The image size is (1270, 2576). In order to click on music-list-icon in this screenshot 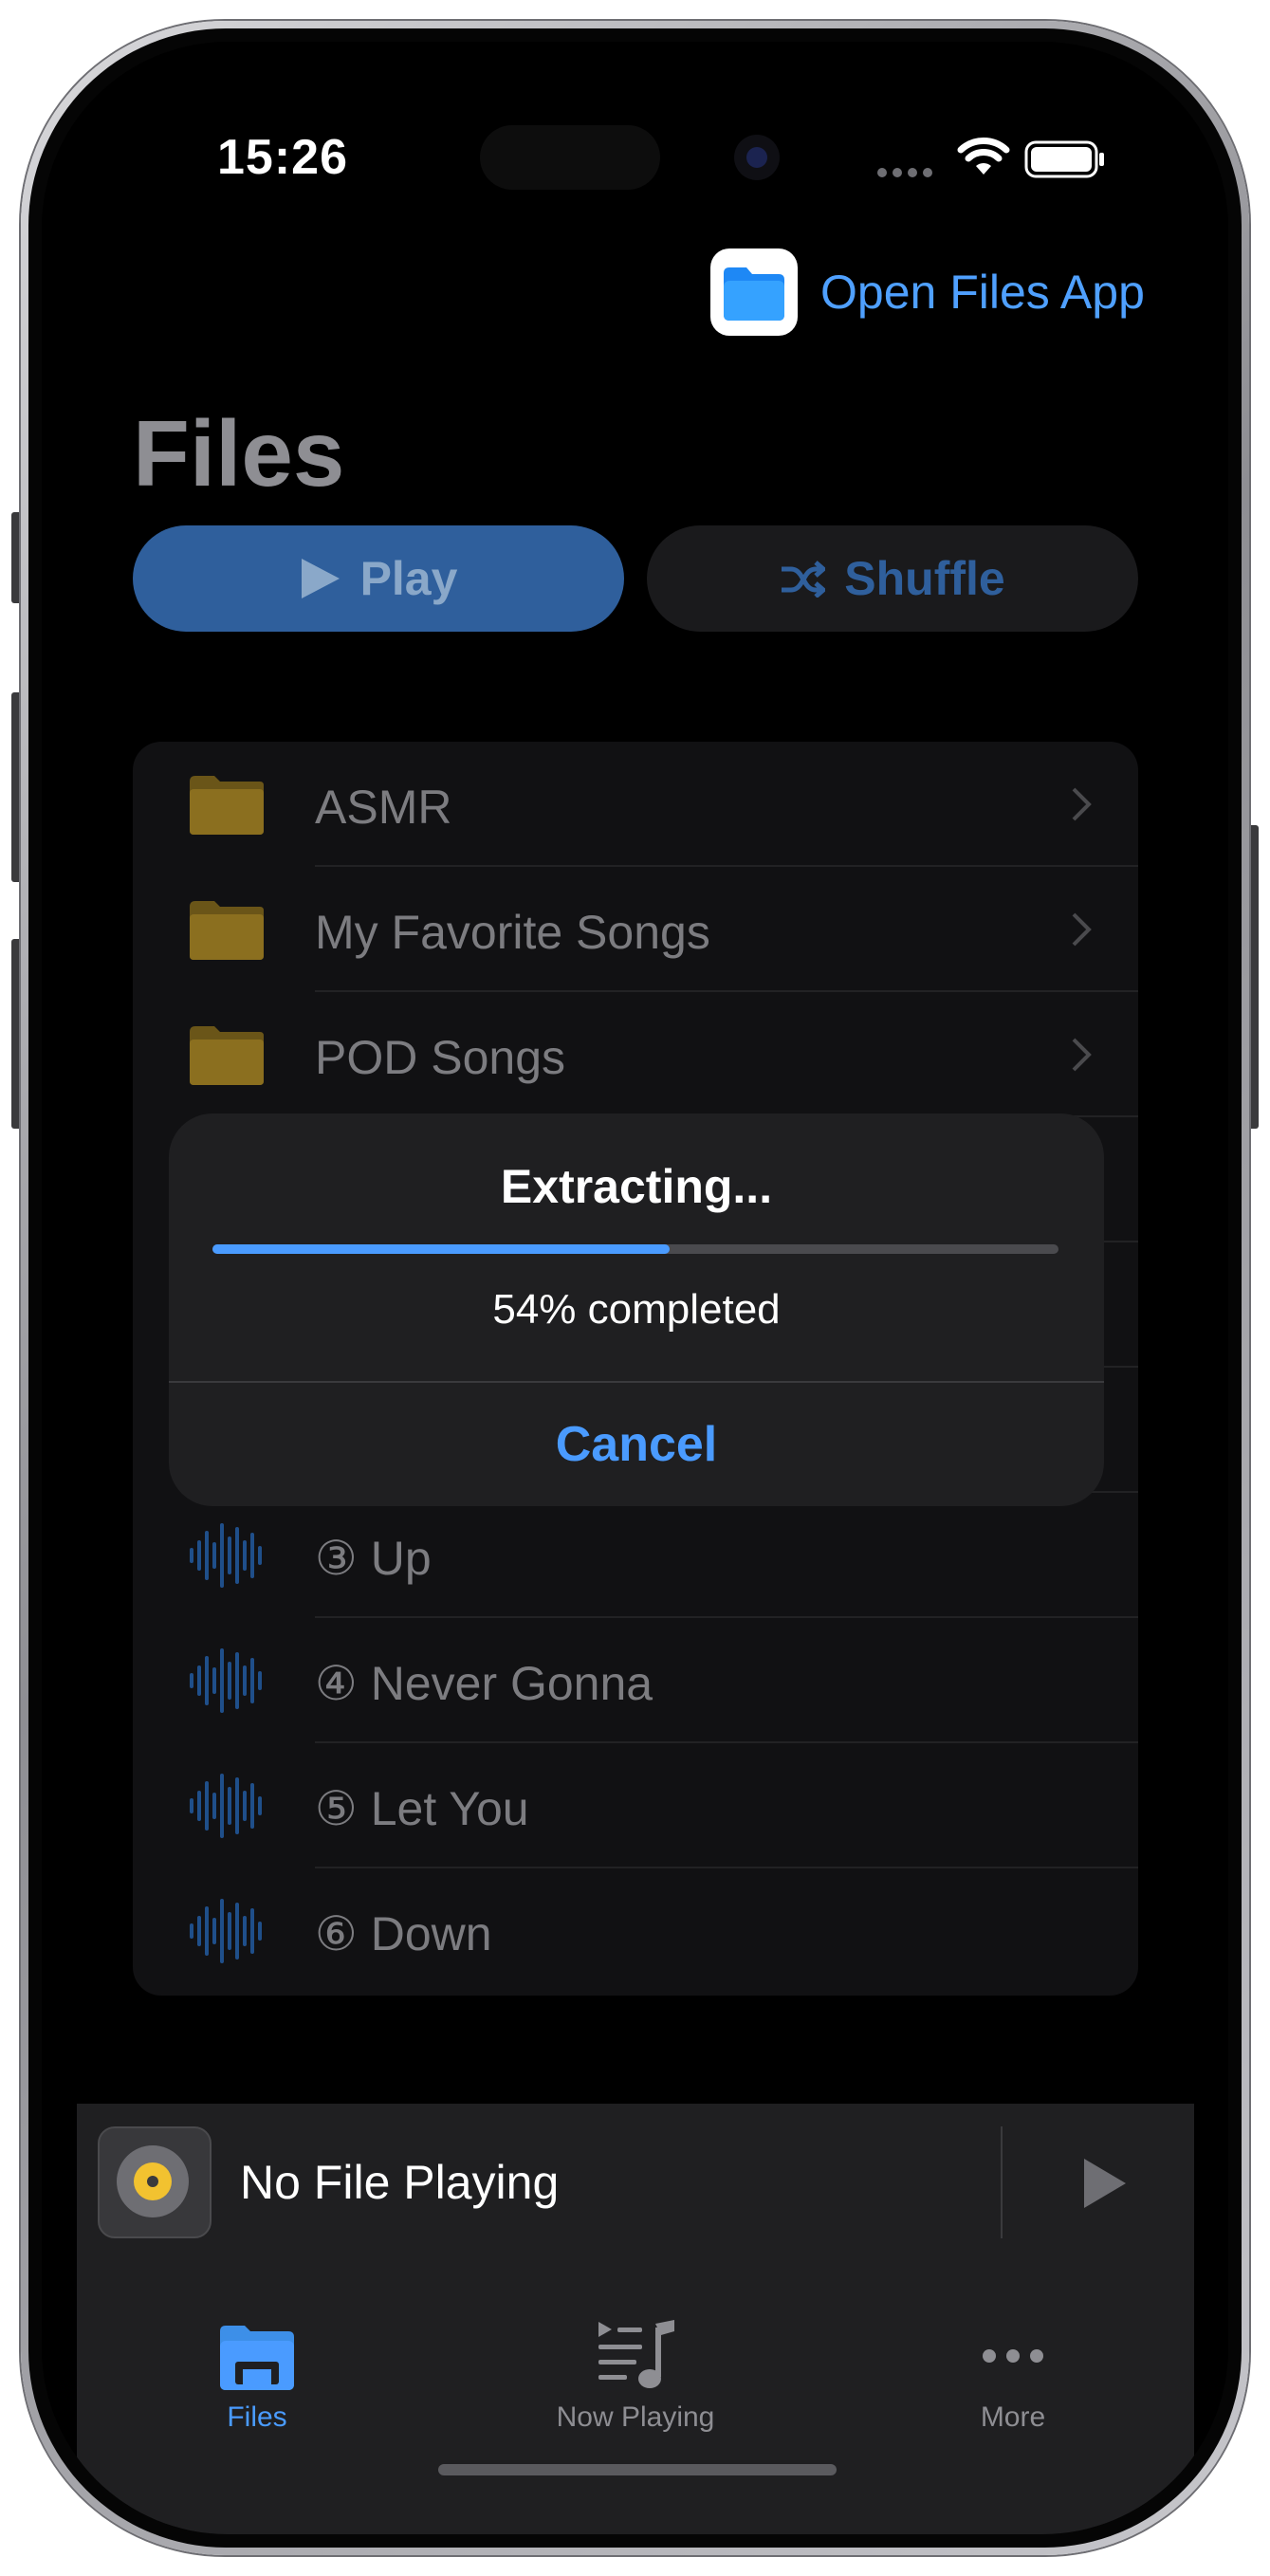, I will do `click(636, 2354)`.